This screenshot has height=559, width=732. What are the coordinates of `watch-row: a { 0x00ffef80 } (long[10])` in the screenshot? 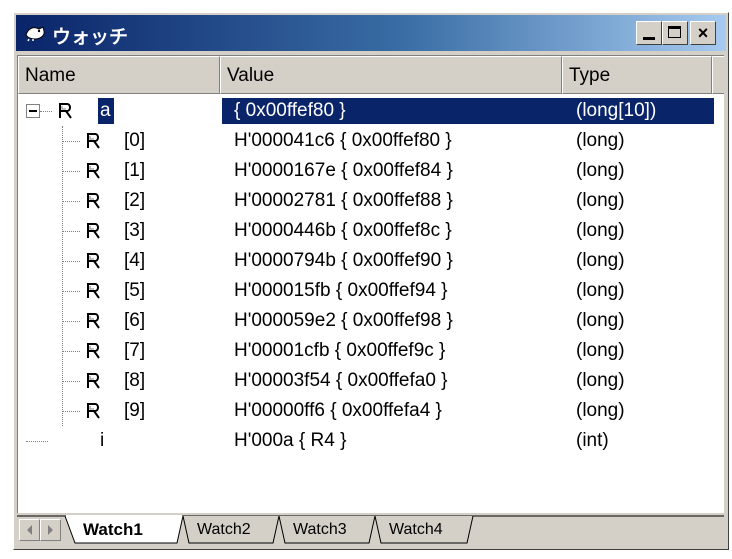 It's located at (371, 111).